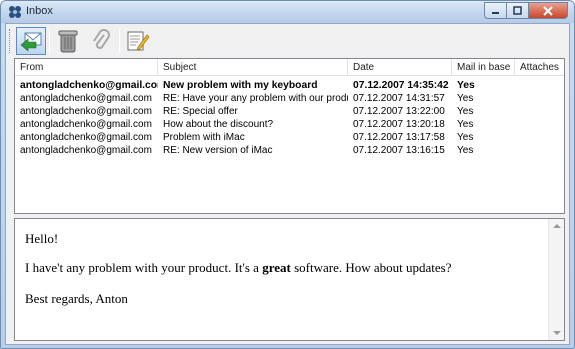  What do you see at coordinates (253, 67) in the screenshot?
I see `column-header-subject: Subject` at bounding box center [253, 67].